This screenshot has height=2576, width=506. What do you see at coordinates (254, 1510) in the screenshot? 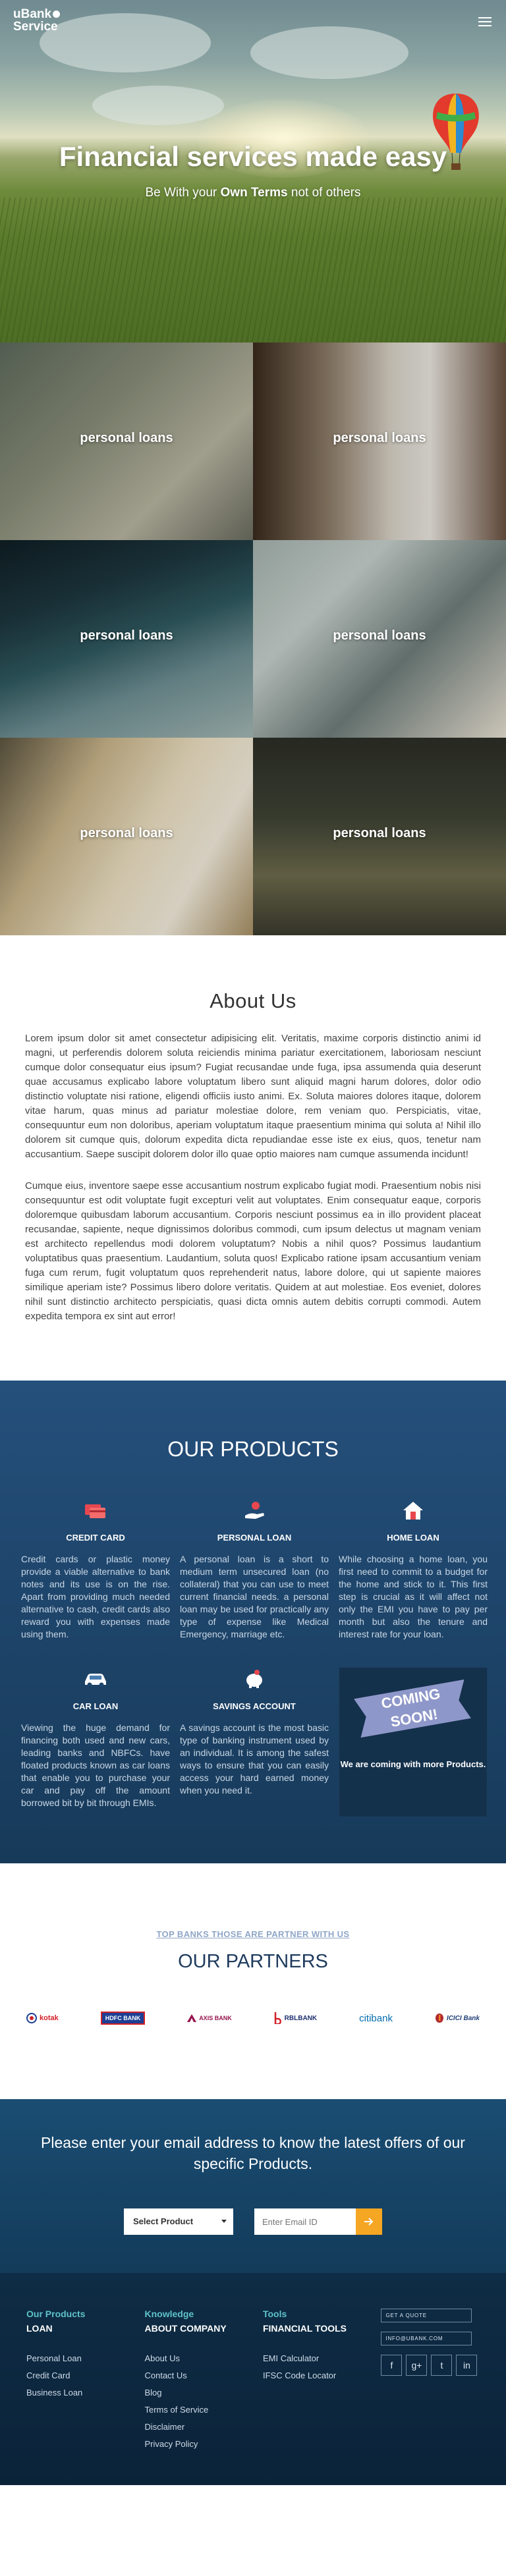
I see `hand-coin-icon` at bounding box center [254, 1510].